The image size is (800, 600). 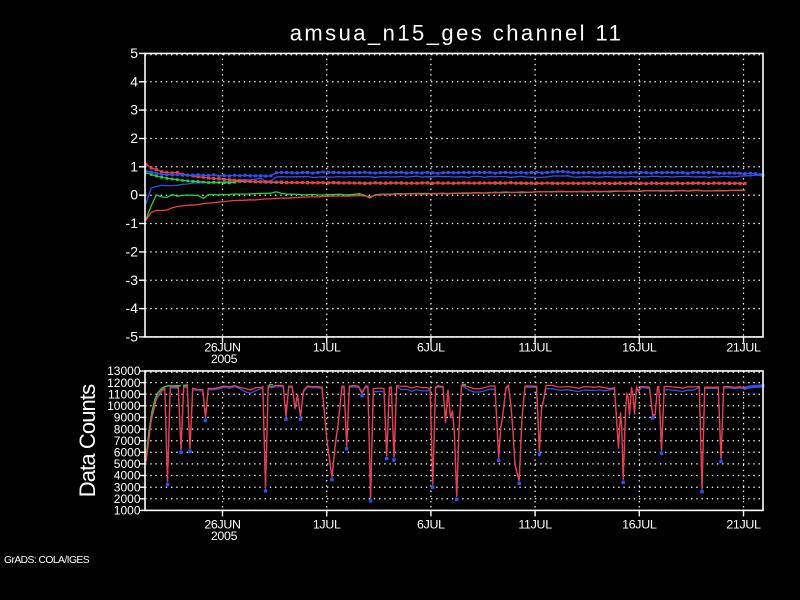 What do you see at coordinates (124, 371) in the screenshot?
I see `svg-text: 13000` at bounding box center [124, 371].